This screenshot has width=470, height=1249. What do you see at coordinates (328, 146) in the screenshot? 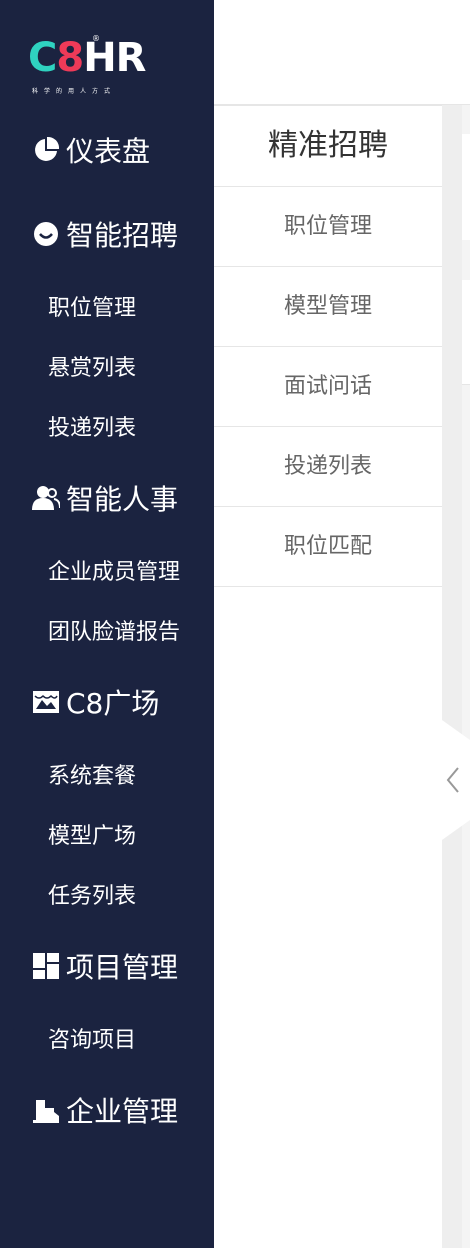
I see `submenu-title: 精准招聘` at bounding box center [328, 146].